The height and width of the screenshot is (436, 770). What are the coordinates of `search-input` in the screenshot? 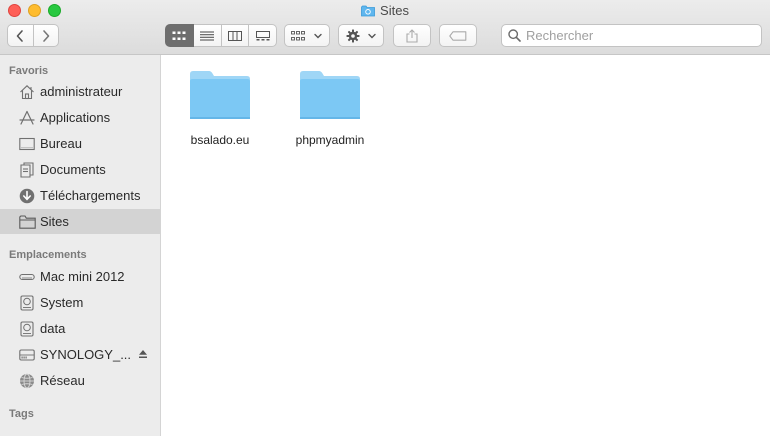 It's located at (641, 35).